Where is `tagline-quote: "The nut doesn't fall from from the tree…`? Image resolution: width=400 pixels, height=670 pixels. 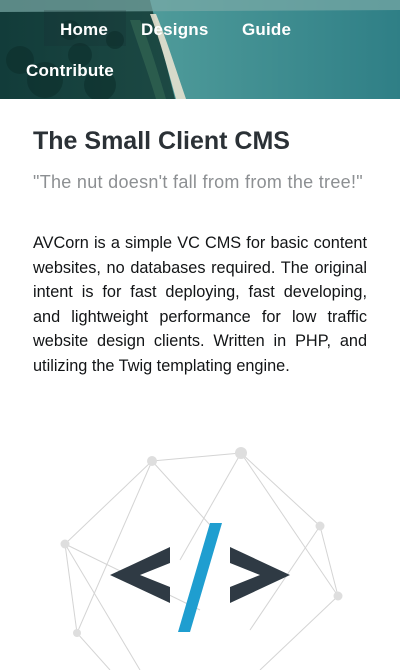 tagline-quote: "The nut doesn't fall from from the tree… is located at coordinates (198, 182).